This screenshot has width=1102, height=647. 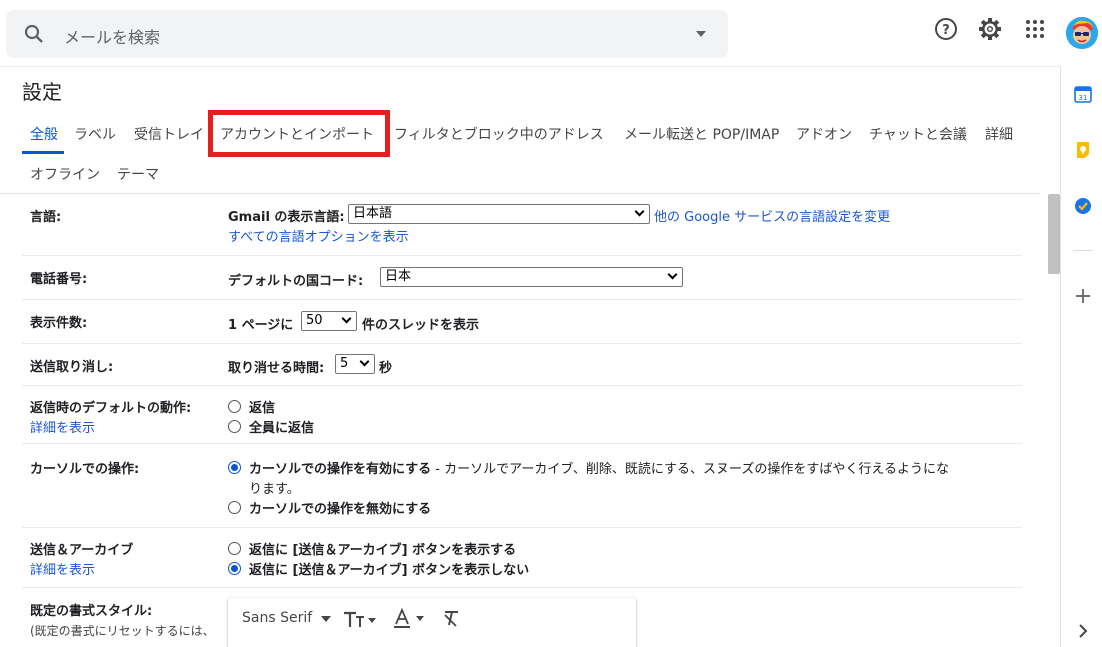 What do you see at coordinates (389, 570) in the screenshot?
I see `hide-send-archive-label: 返信に [送信＆アーカイブ] ボタンを表示しない` at bounding box center [389, 570].